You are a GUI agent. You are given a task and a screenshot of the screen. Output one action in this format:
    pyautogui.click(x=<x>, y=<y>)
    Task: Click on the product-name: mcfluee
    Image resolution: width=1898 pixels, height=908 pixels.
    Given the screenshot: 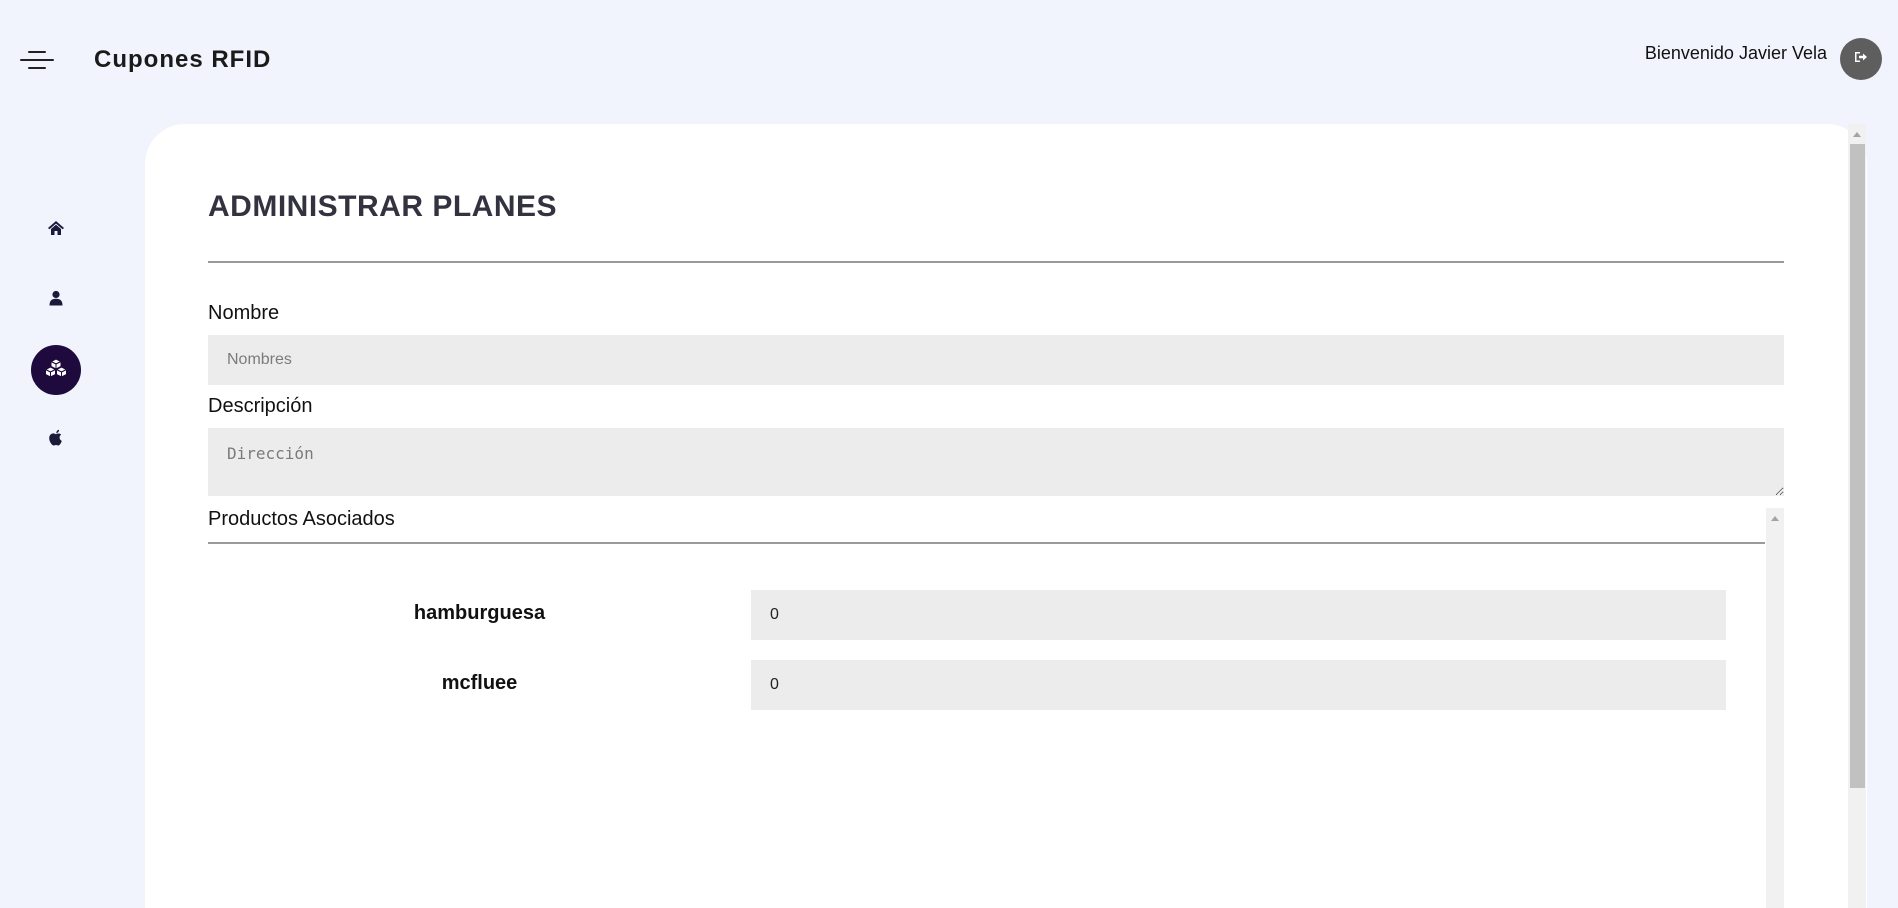 What is the action you would take?
    pyautogui.click(x=479, y=683)
    